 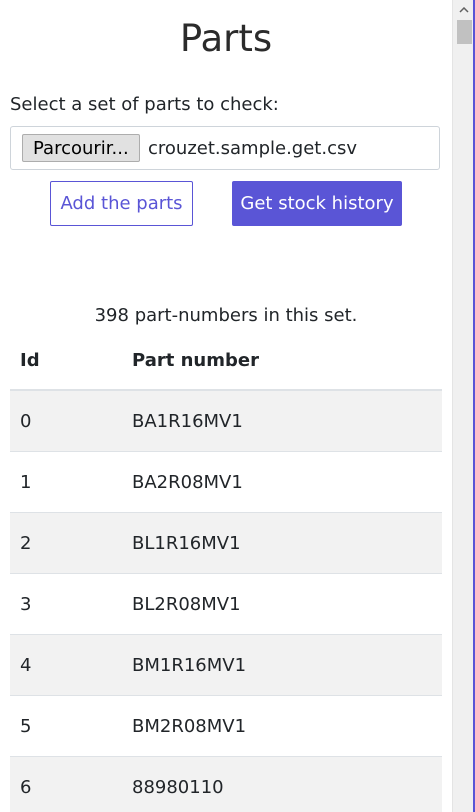 I want to click on table-row: 0 BA1R16MV1, so click(x=226, y=421).